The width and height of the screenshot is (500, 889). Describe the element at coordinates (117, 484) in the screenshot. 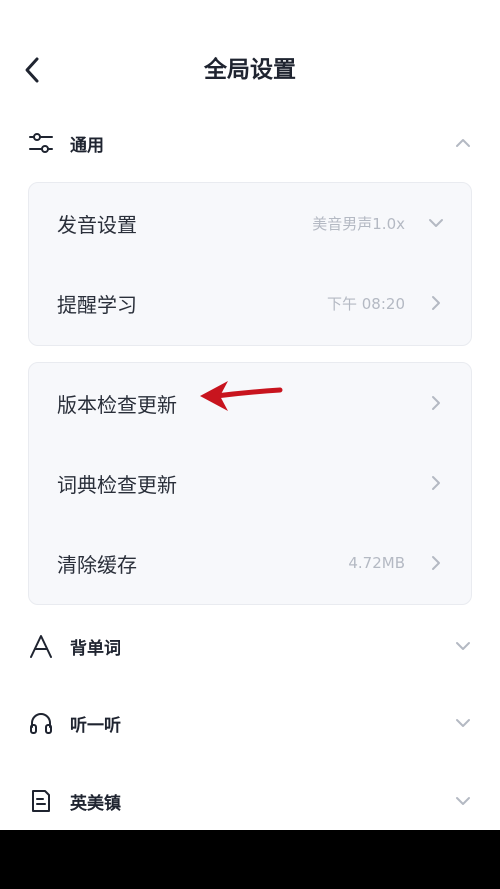

I see `row-label: 词典检查更新` at that location.